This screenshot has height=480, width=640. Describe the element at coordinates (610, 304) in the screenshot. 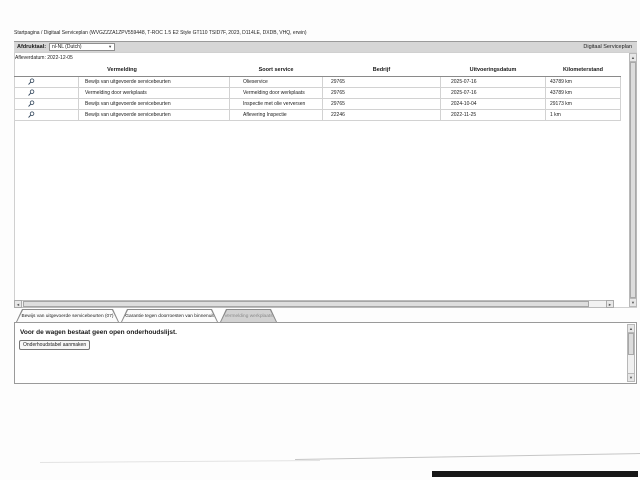

I see `scroll-right-icon: ►` at that location.